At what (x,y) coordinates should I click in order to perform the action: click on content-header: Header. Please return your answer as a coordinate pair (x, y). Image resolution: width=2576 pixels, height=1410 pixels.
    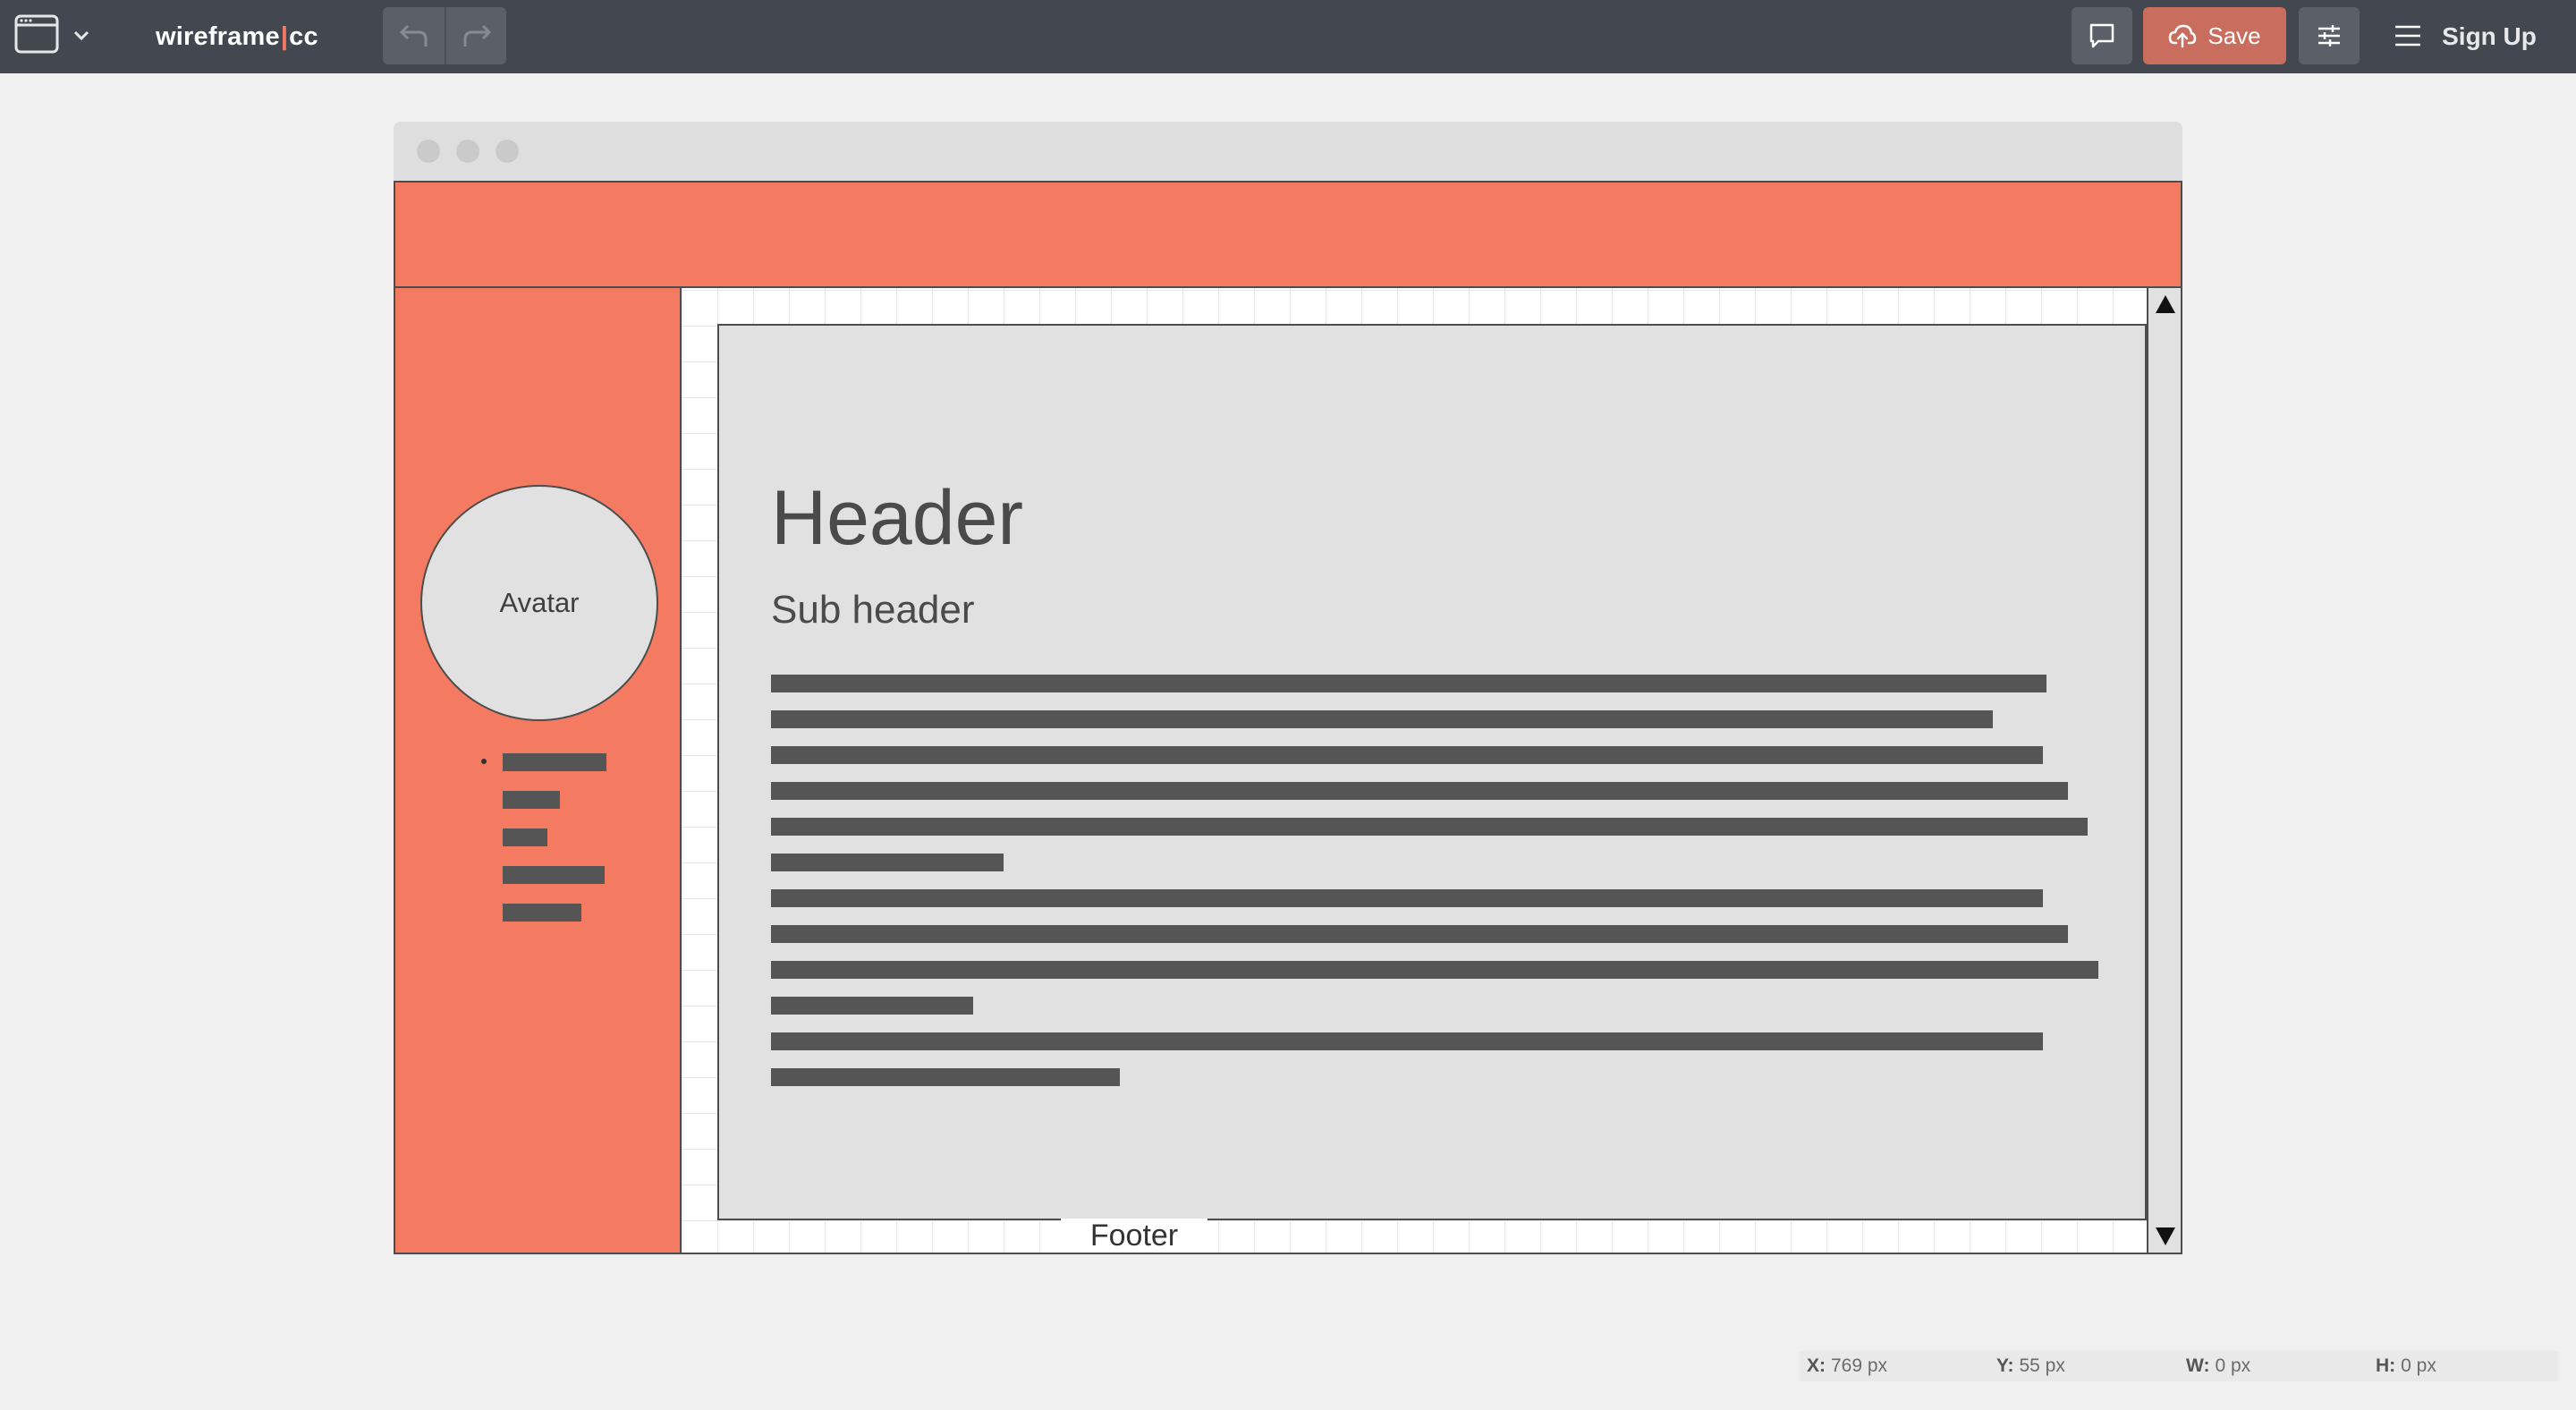
    Looking at the image, I should click on (897, 518).